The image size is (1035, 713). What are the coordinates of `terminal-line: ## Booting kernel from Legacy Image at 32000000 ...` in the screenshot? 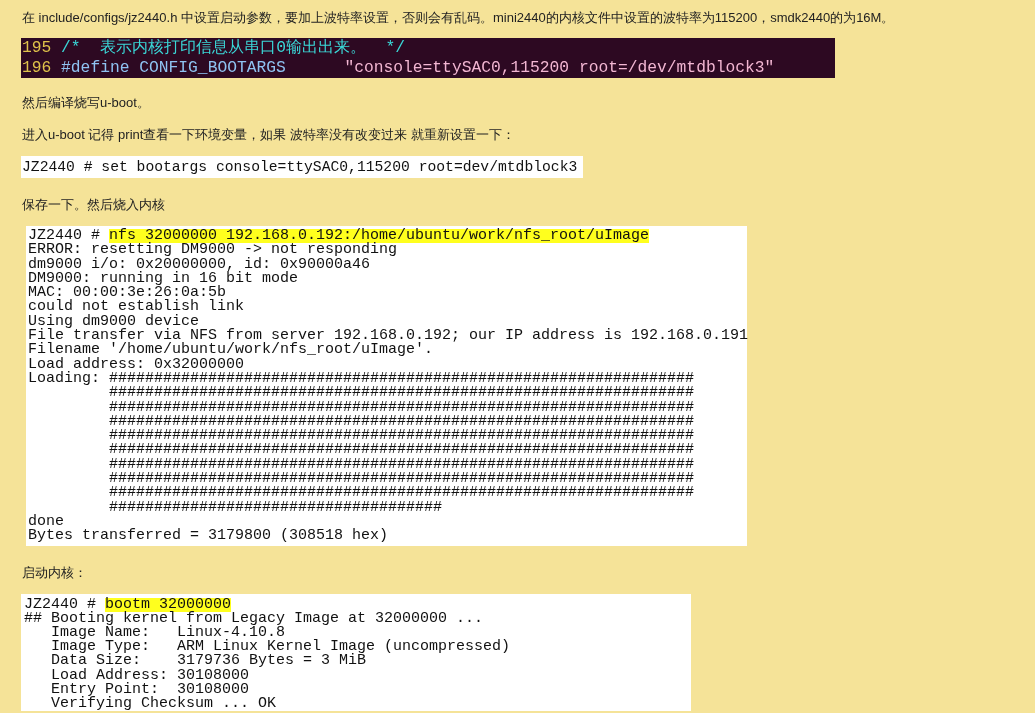 It's located at (254, 618).